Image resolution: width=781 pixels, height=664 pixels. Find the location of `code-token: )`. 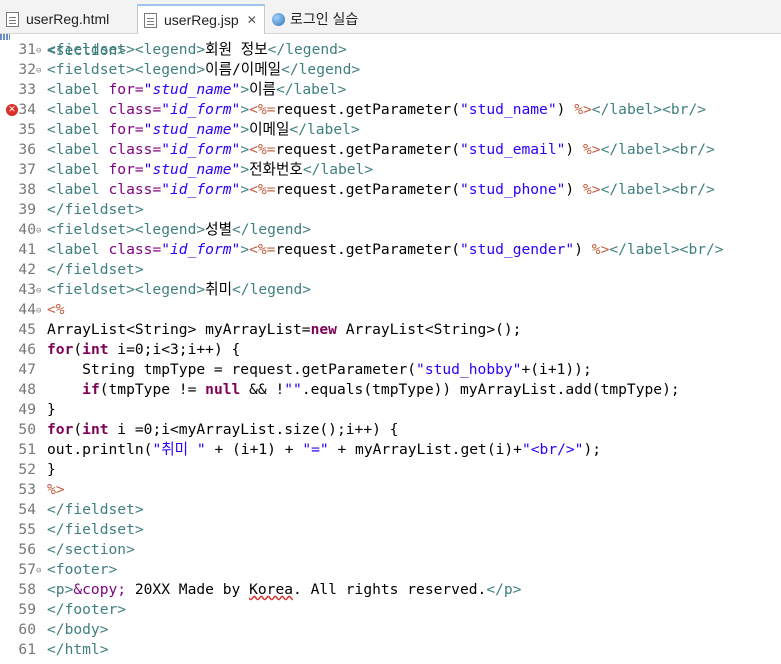

code-token: ) is located at coordinates (565, 109).